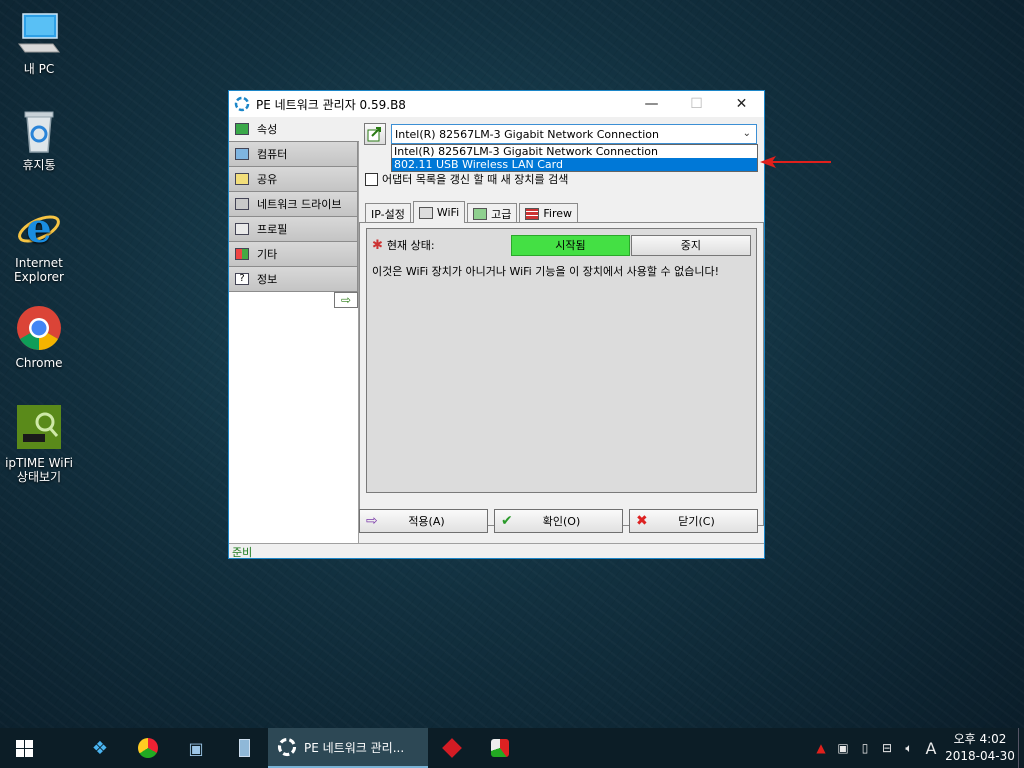  I want to click on wifi-status-row: ✱ 현재 상태: 시작됨 중지, so click(562, 245).